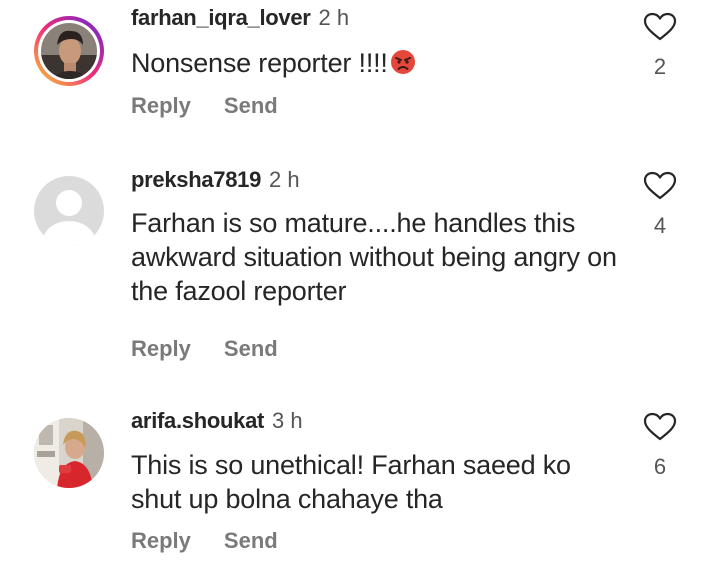  I want to click on angry-face-emoji, so click(403, 62).